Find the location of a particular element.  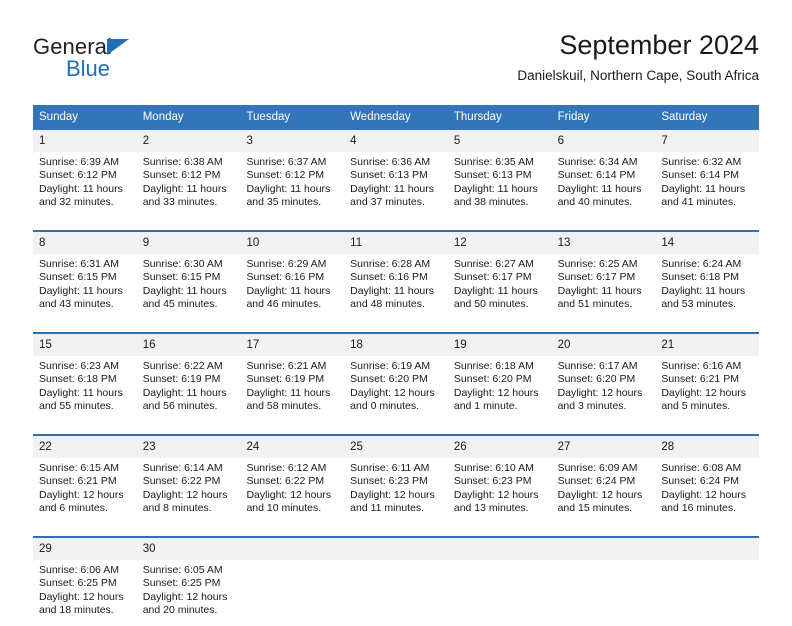

page-title: September 2024 is located at coordinates (659, 45).